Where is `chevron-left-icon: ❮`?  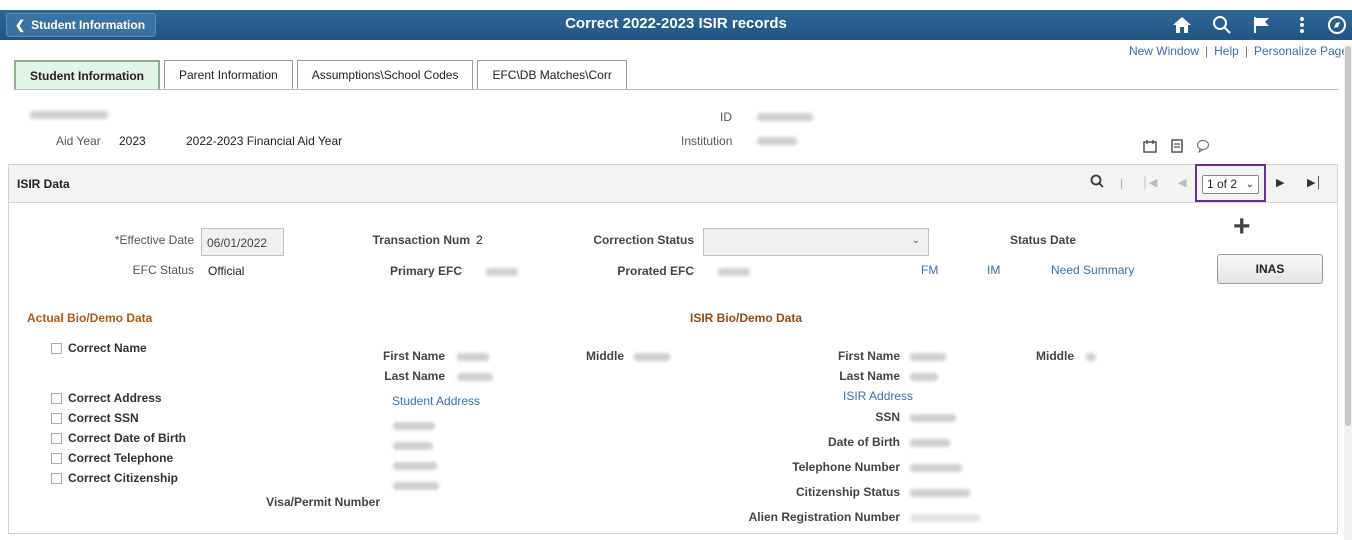 chevron-left-icon: ❮ is located at coordinates (20, 25).